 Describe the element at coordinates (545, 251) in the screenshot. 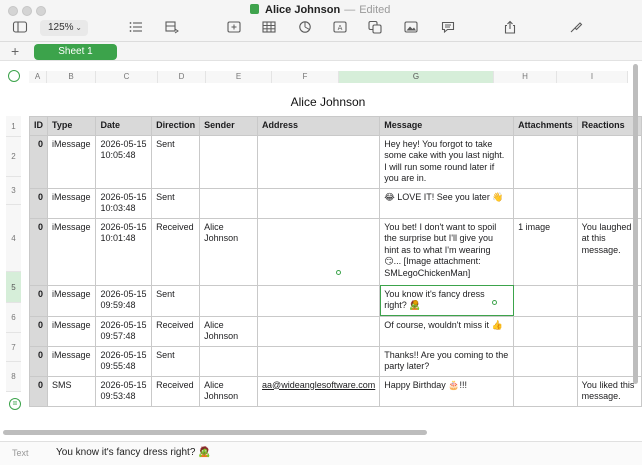

I see `cell-attachments: 1 image` at that location.